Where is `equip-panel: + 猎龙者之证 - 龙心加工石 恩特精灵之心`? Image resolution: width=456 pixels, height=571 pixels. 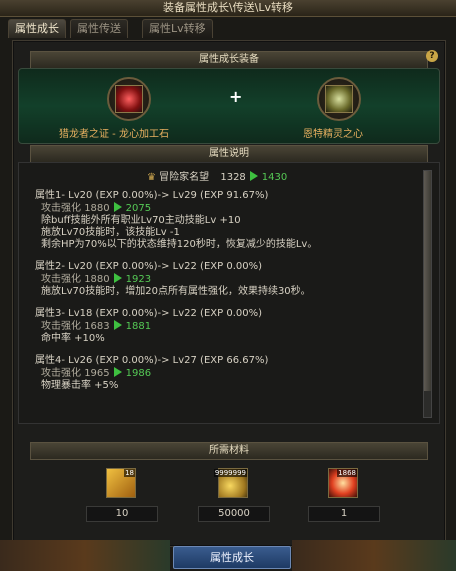 equip-panel: + 猎龙者之证 - 龙心加工石 恩特精灵之心 is located at coordinates (229, 106).